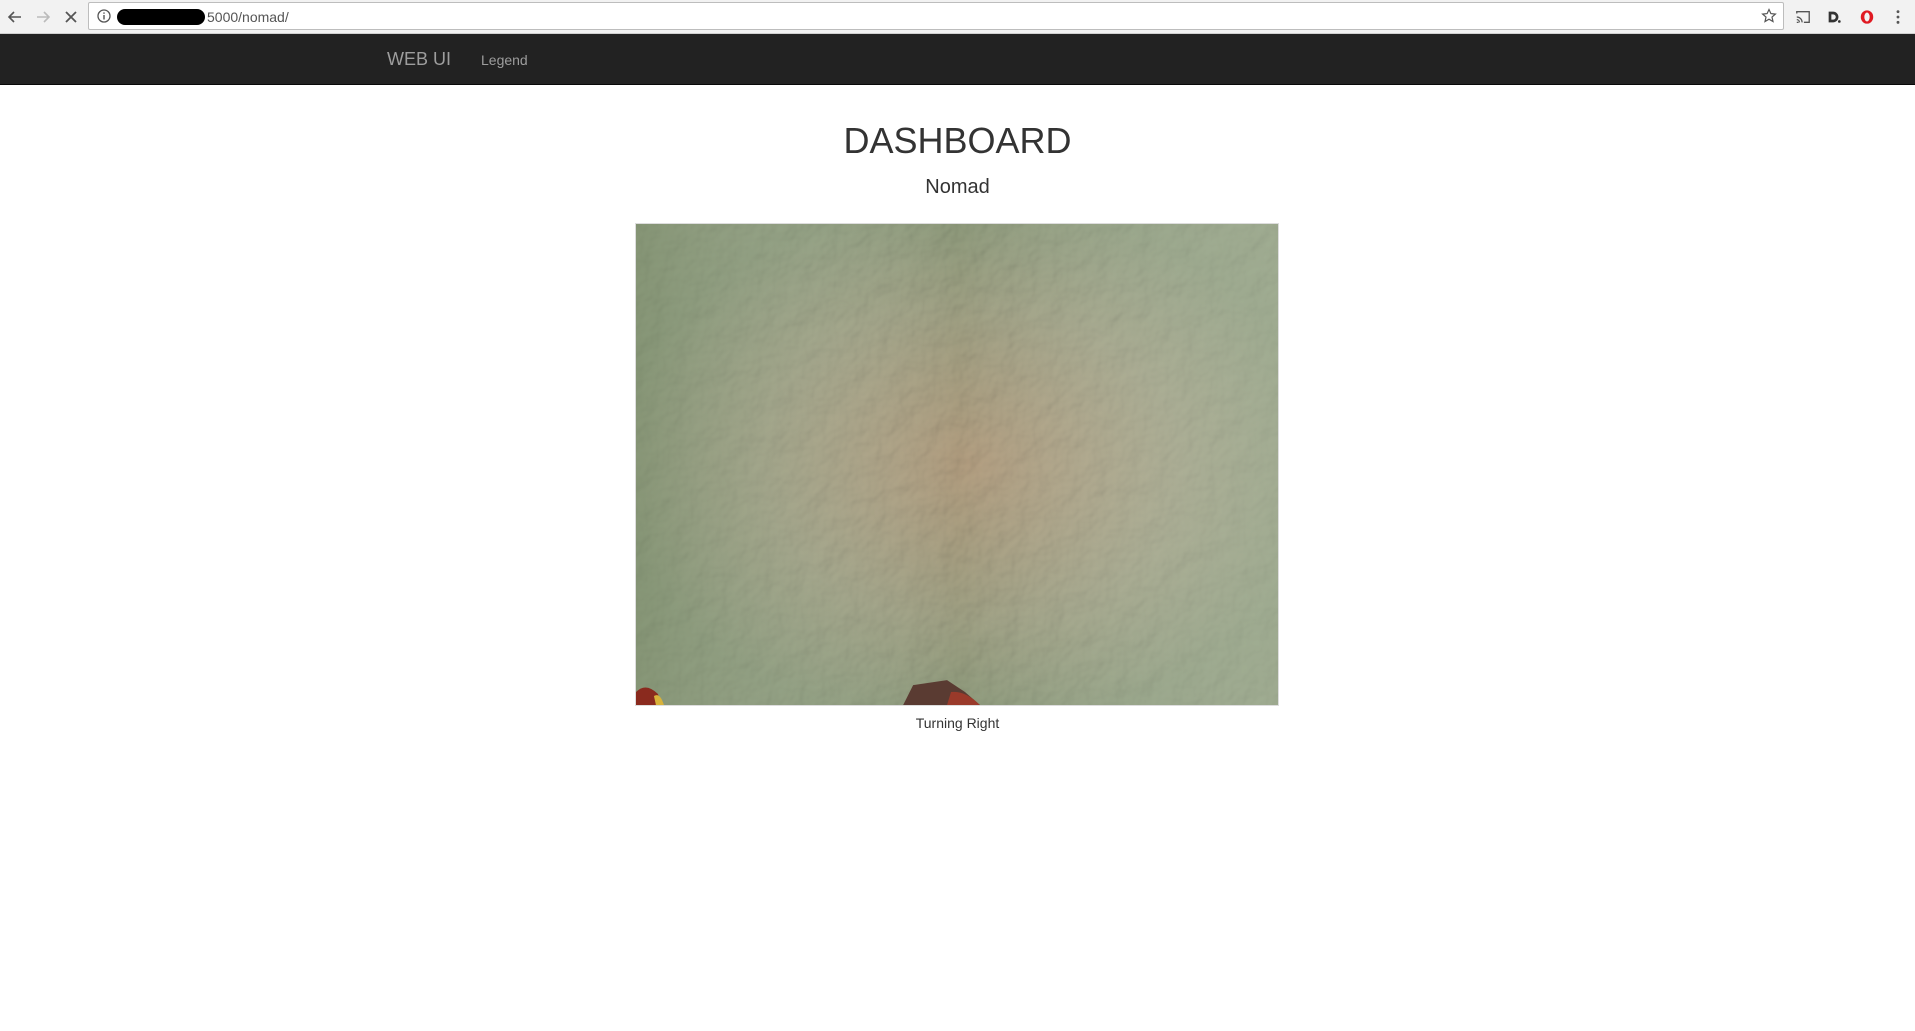 The height and width of the screenshot is (1031, 1915). What do you see at coordinates (957, 140) in the screenshot?
I see `page-title: DASHBOARD` at bounding box center [957, 140].